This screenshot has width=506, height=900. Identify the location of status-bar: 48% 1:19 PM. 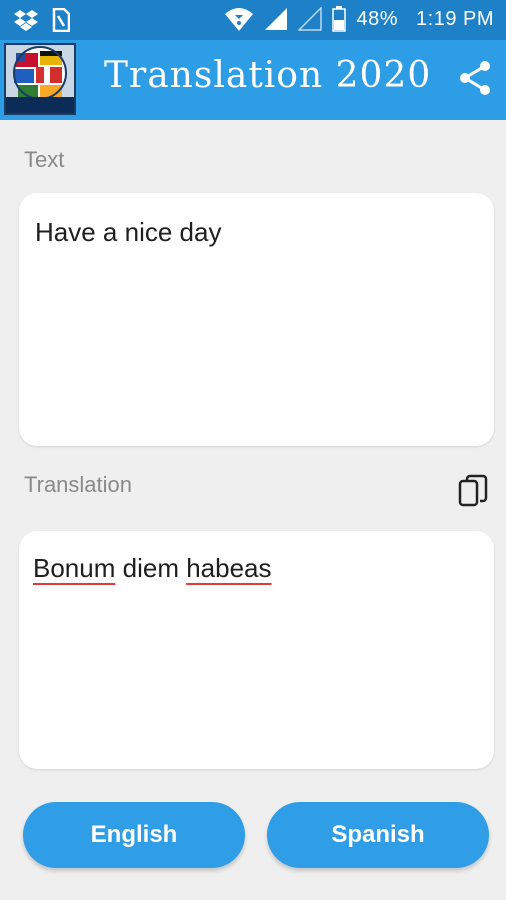
(253, 20).